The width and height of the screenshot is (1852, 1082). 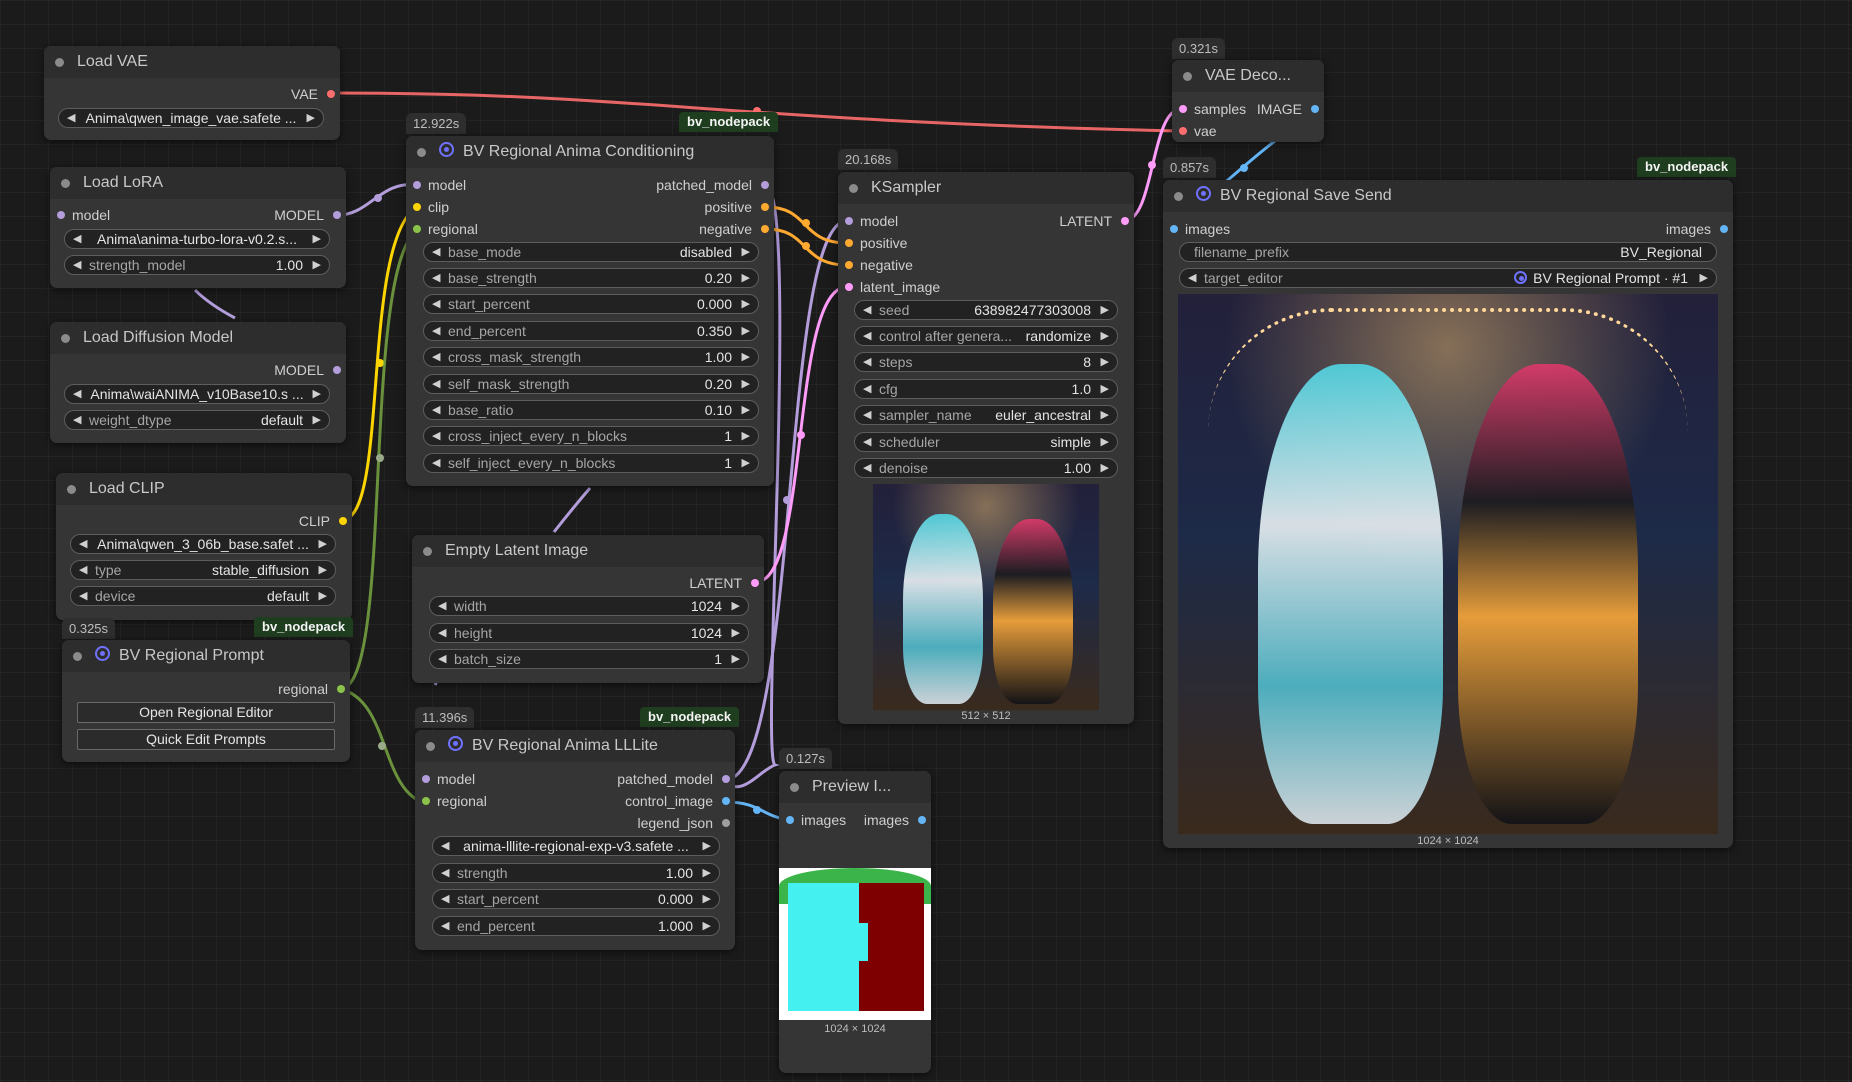 What do you see at coordinates (849, 265) in the screenshot?
I see `input-negative-slot` at bounding box center [849, 265].